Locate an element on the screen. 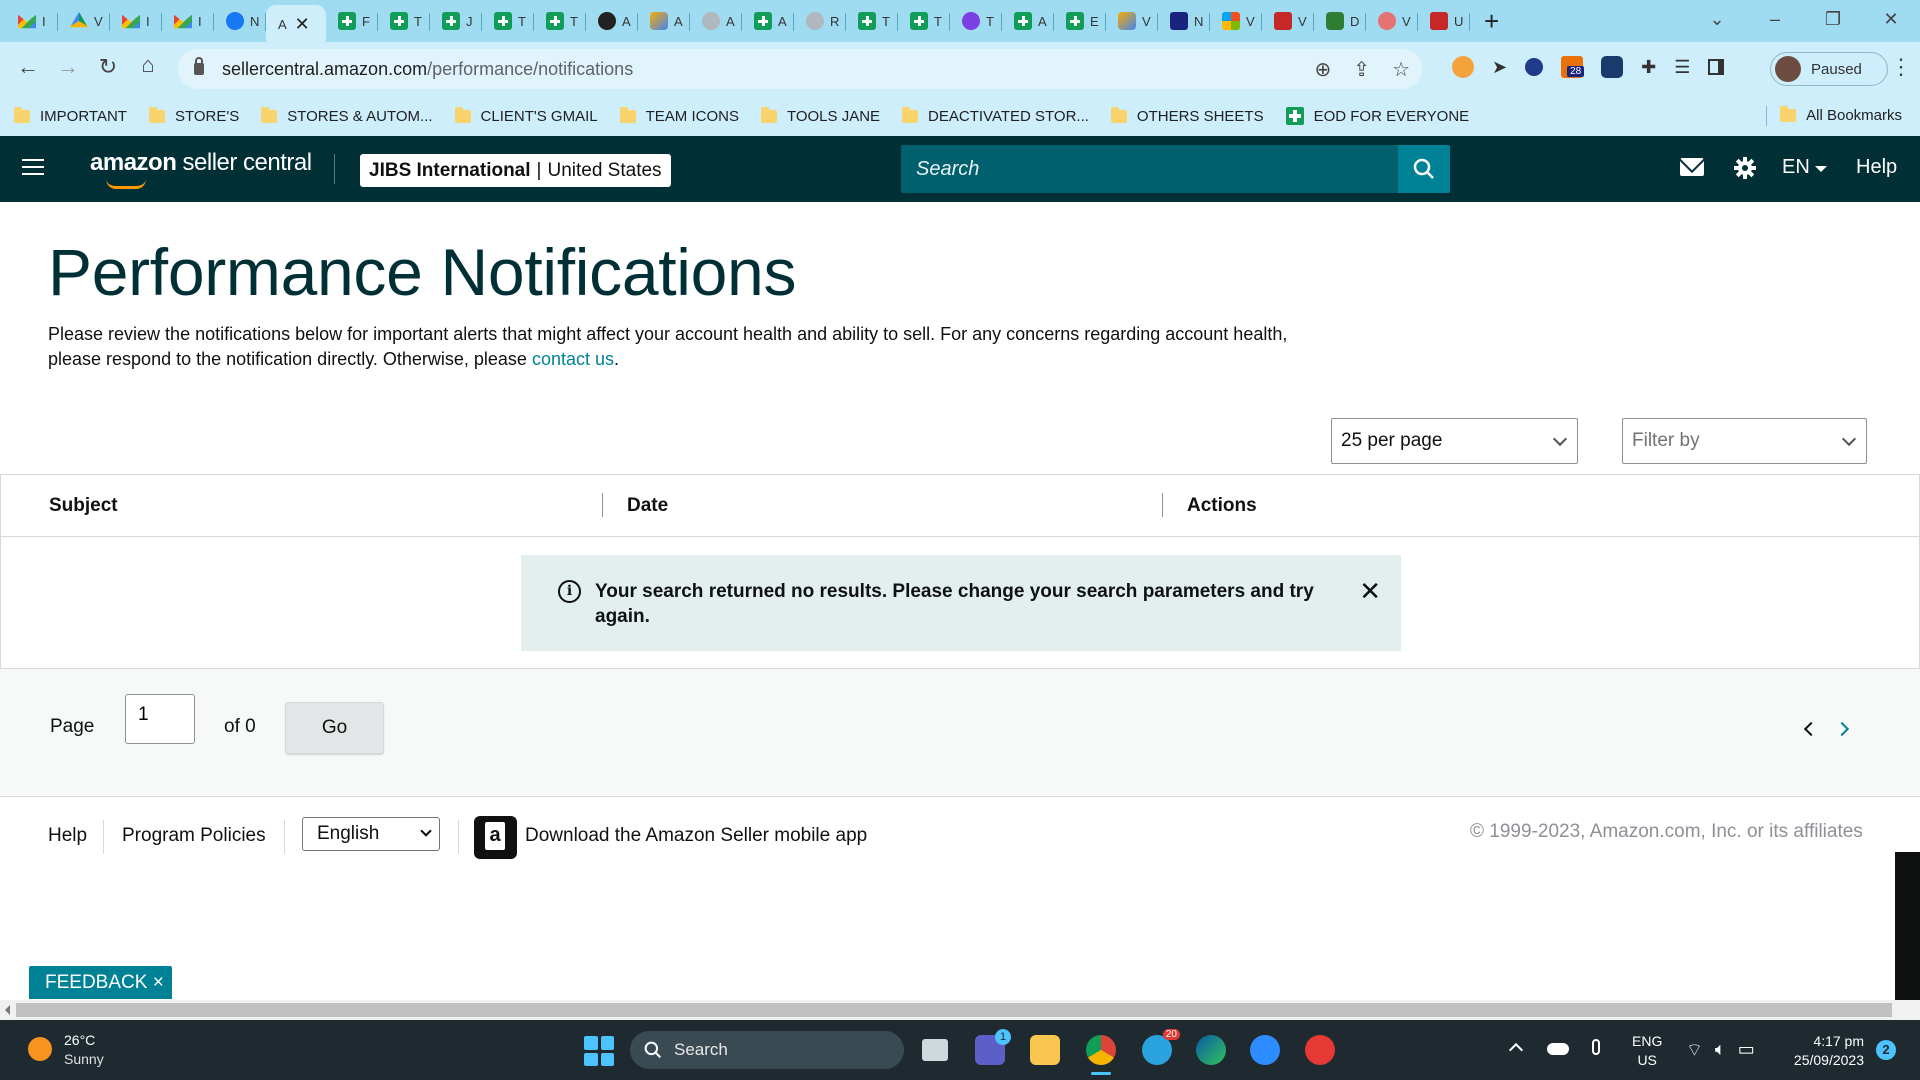  new-tab-icon: + is located at coordinates (1491, 21).